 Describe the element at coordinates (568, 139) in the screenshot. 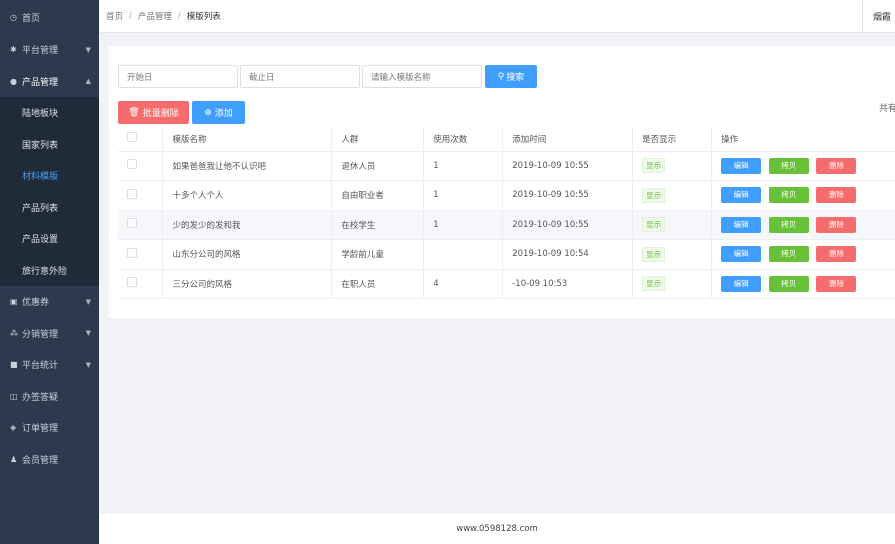

I see `column-header: 添加时间` at that location.